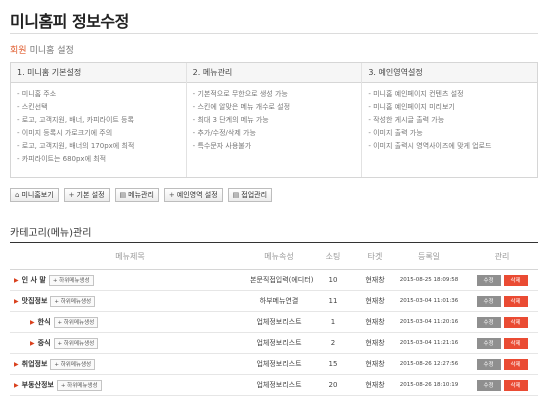  What do you see at coordinates (71, 195) in the screenshot?
I see `plus-icon: +` at bounding box center [71, 195].